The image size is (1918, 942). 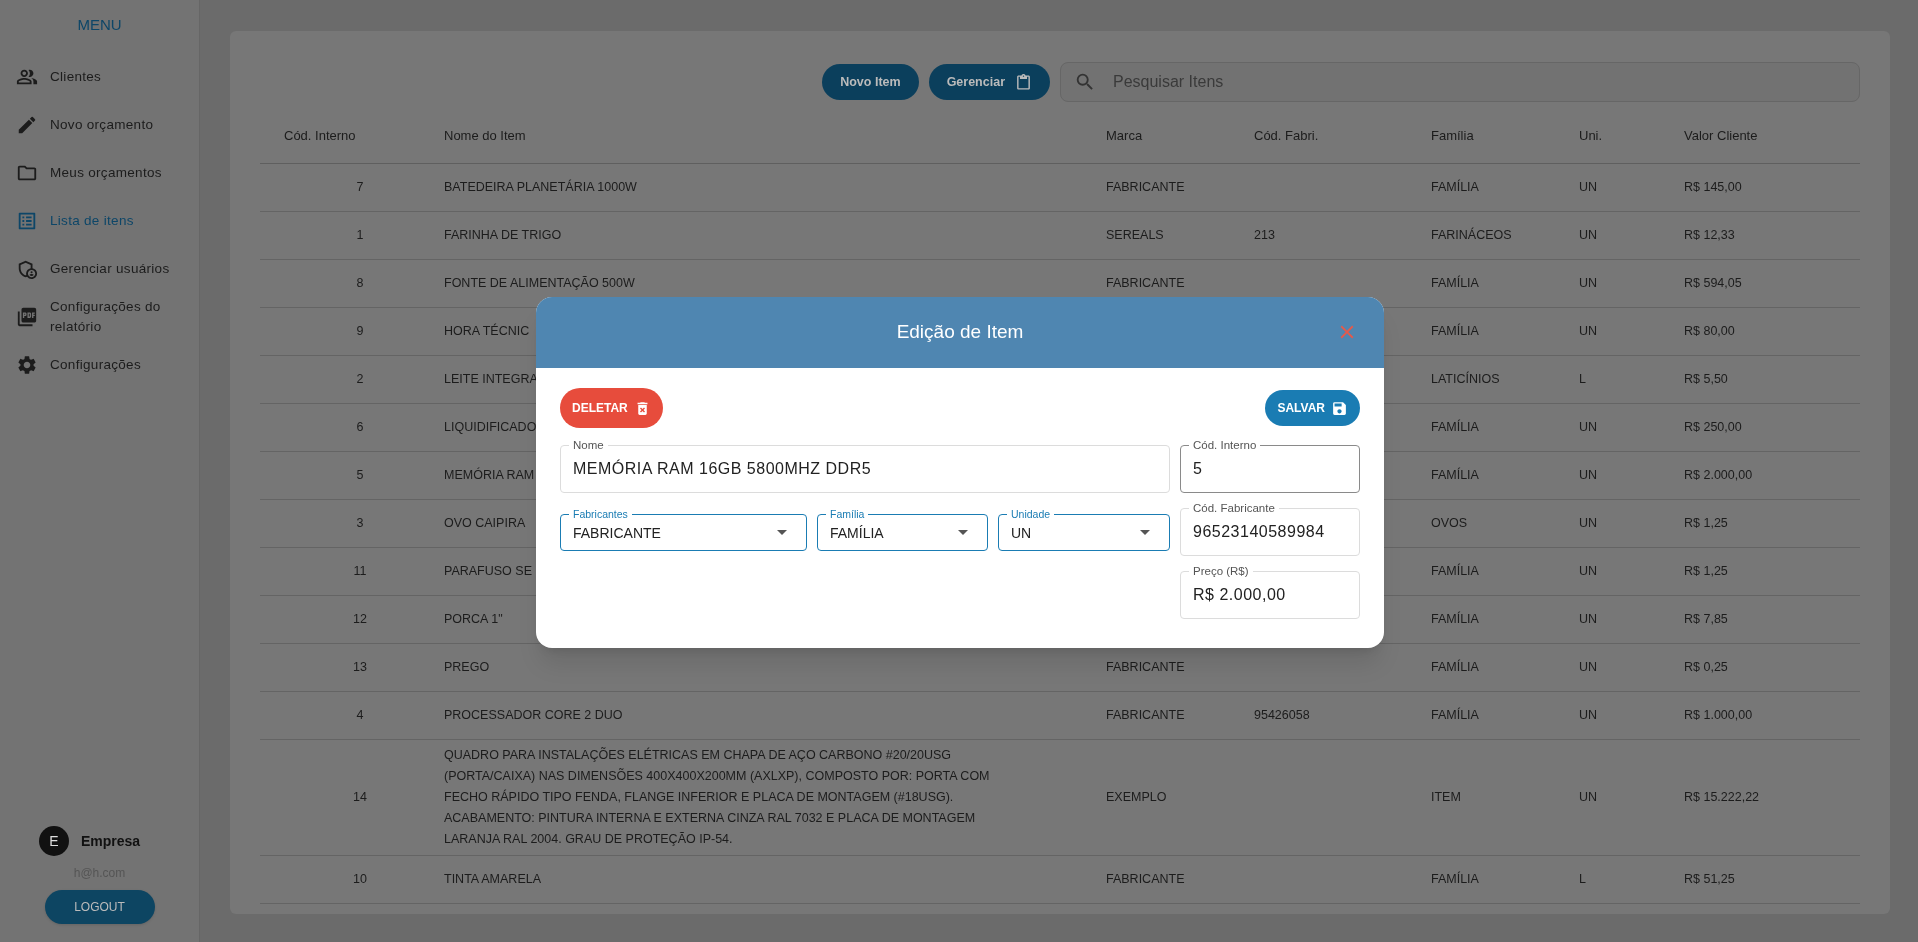 I want to click on table-cell-text: LATICÍNIOS, so click(x=1466, y=379).